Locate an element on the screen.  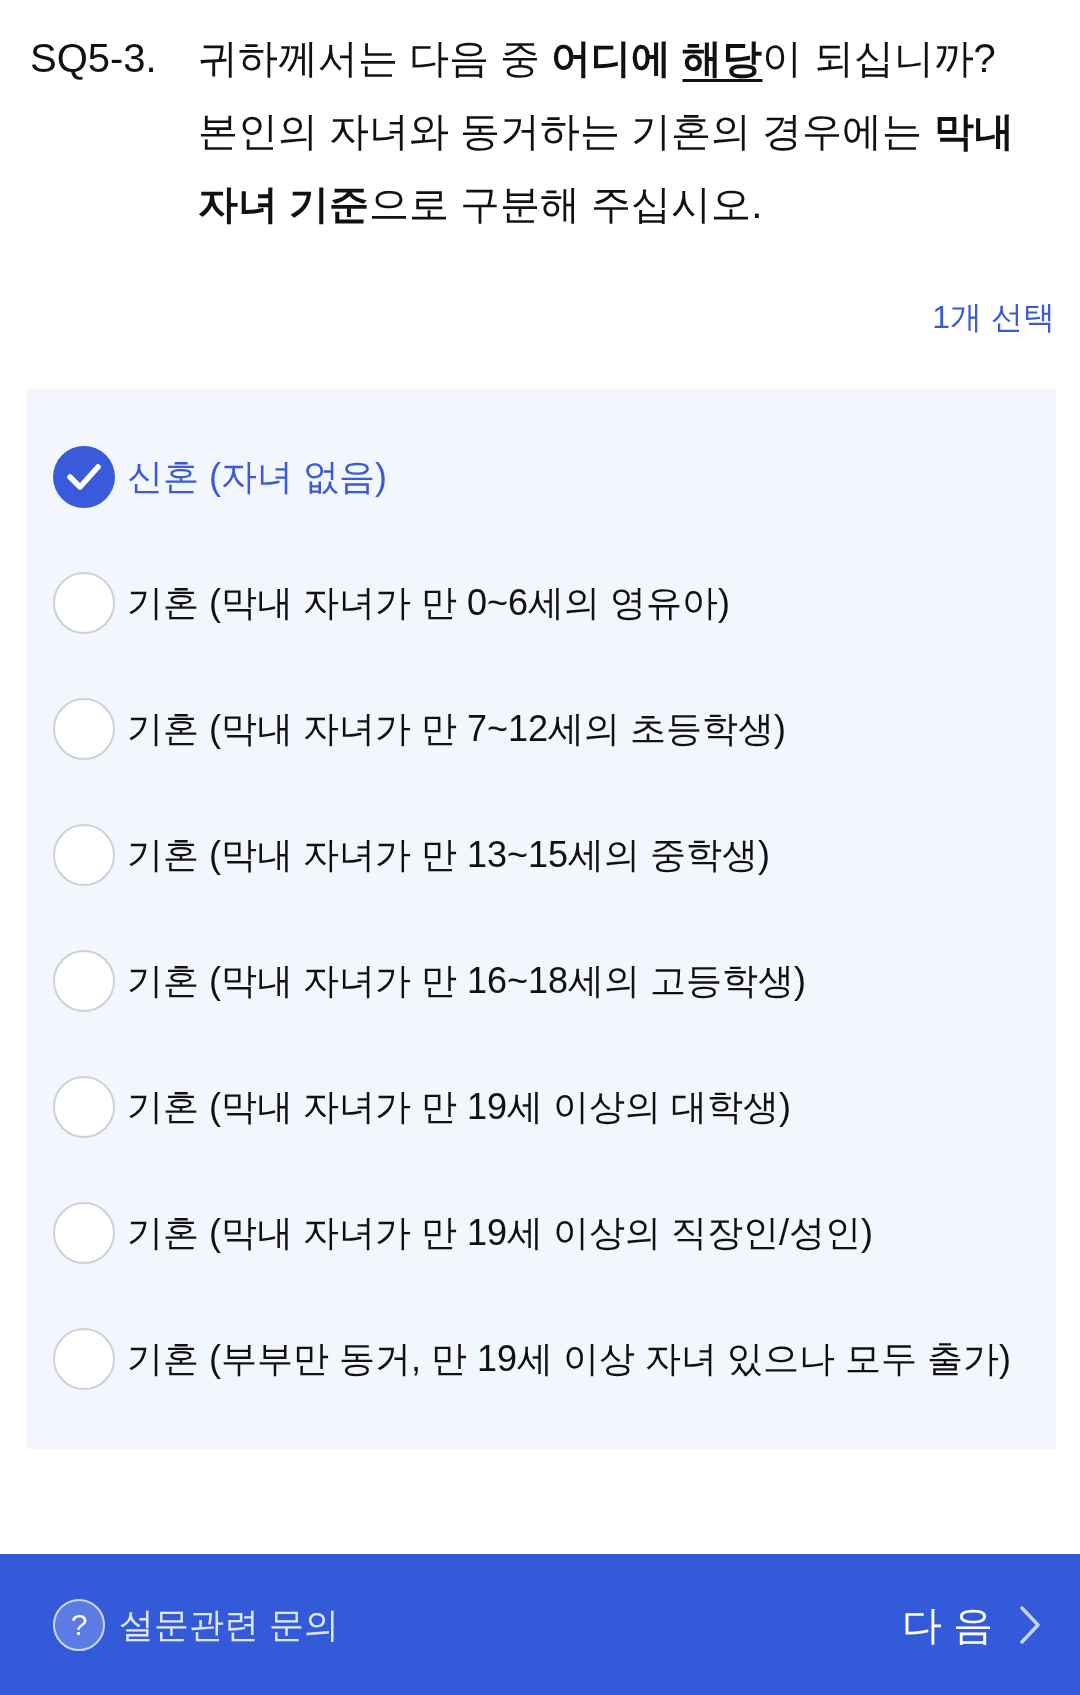
check-icon is located at coordinates (84, 477).